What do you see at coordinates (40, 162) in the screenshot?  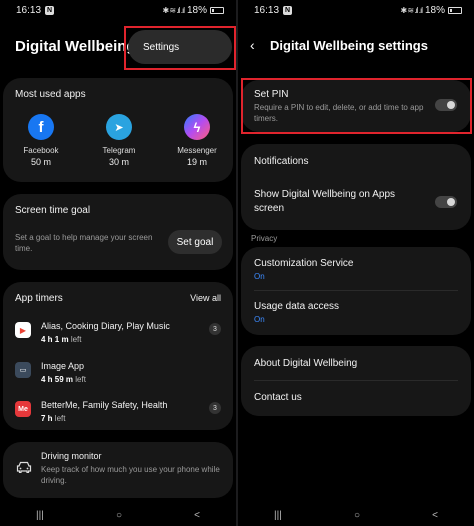 I see `app-time: 50 m` at bounding box center [40, 162].